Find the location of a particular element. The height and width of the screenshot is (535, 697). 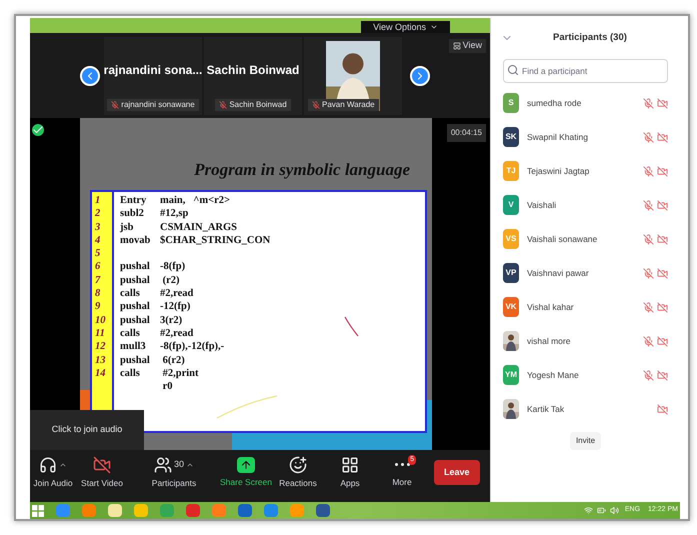

search-icon is located at coordinates (513, 70).